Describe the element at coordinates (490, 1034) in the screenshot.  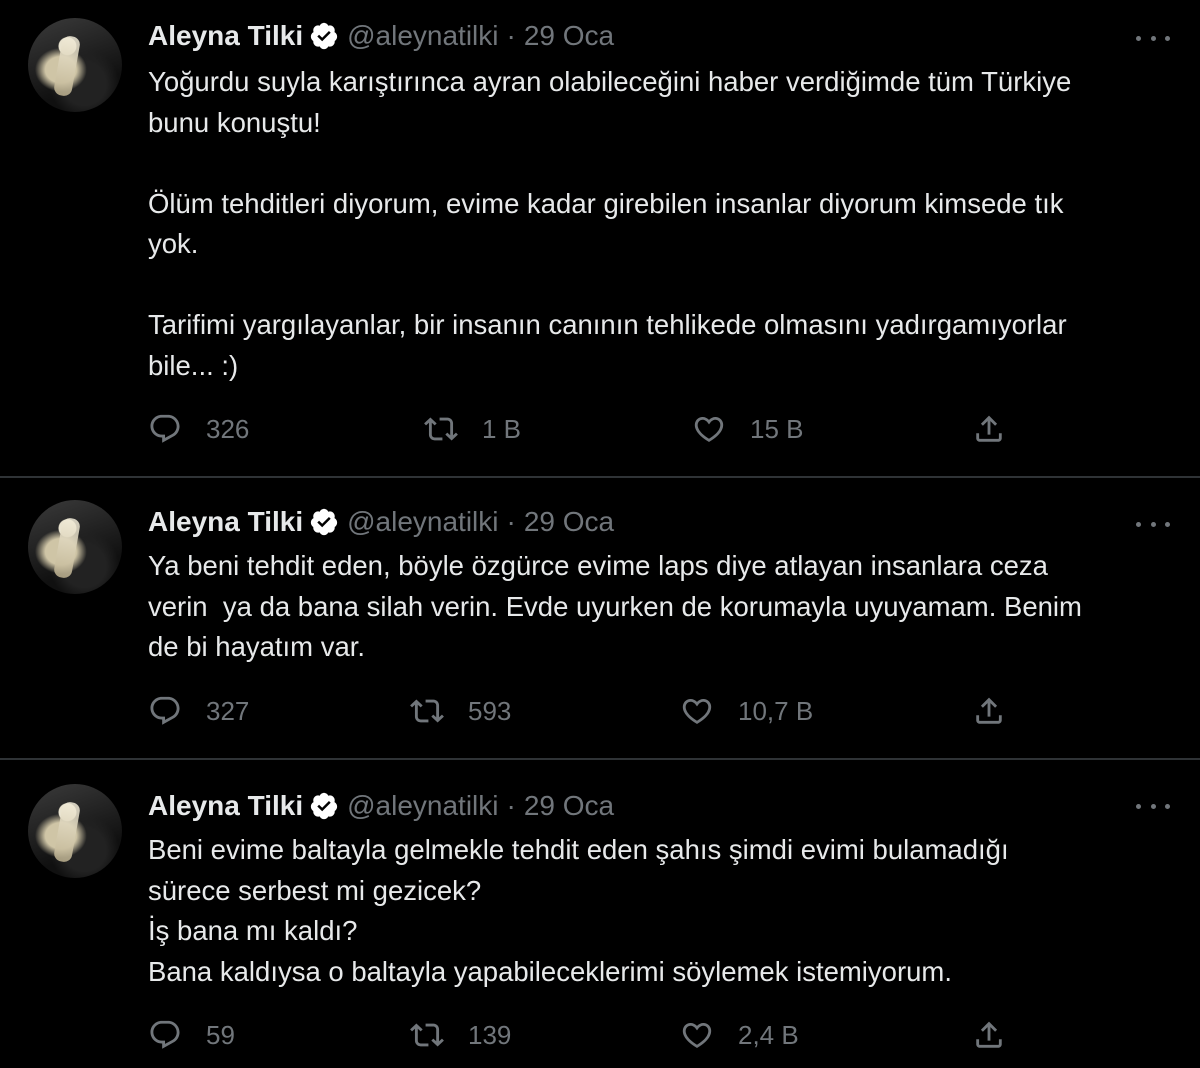
I see `retweet-count: 139` at that location.